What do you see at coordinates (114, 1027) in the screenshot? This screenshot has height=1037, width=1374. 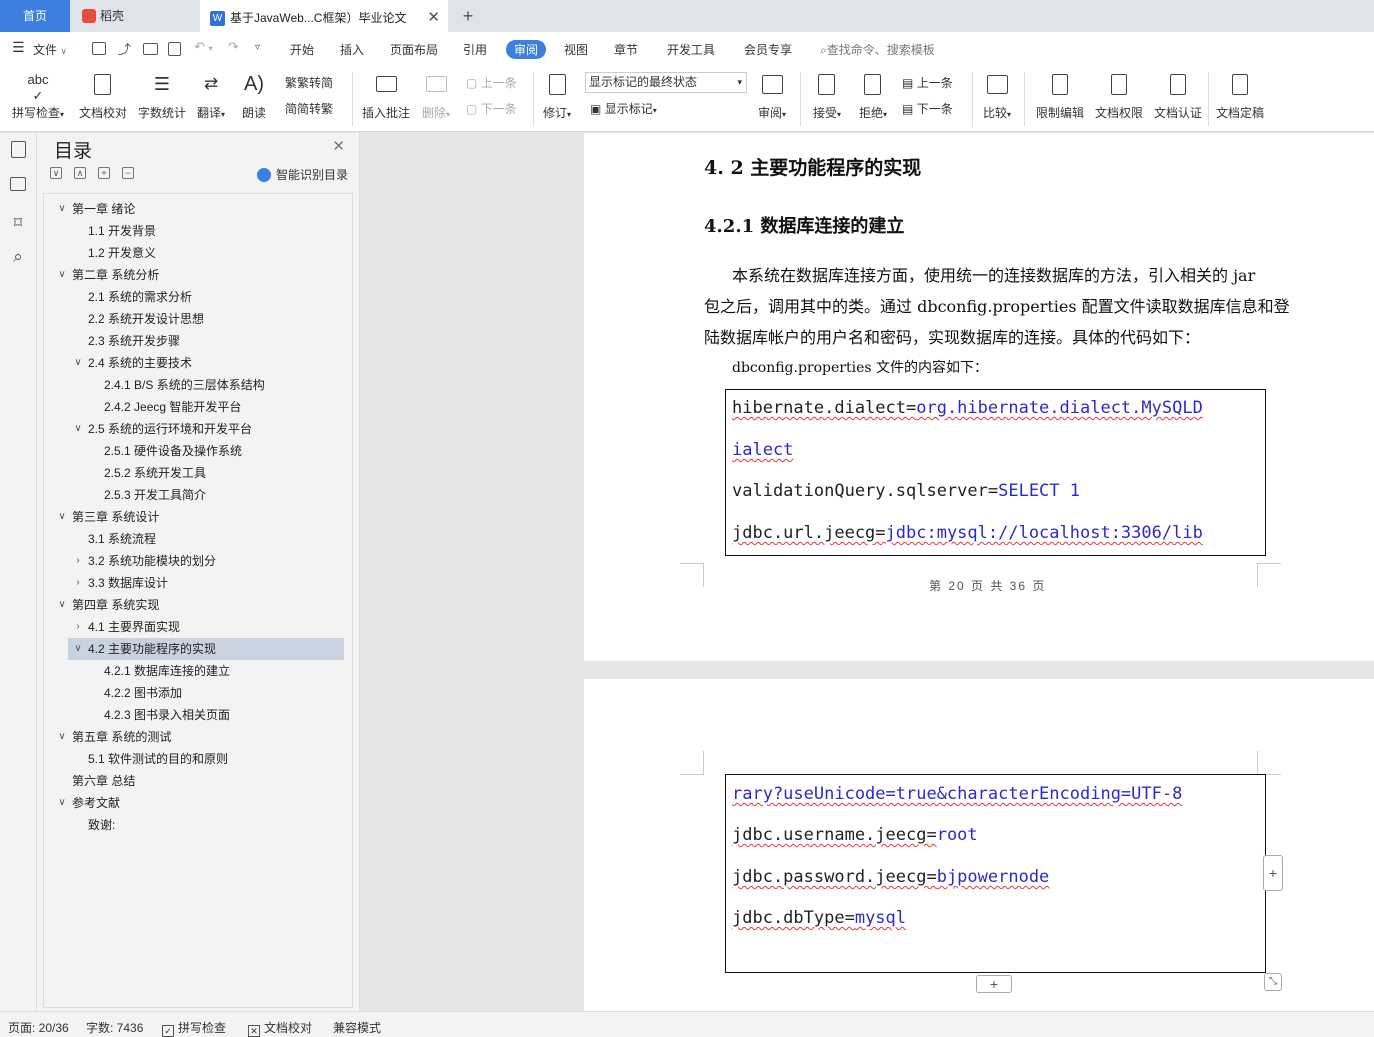 I see `word-count-indicator: 字数: 7436` at bounding box center [114, 1027].